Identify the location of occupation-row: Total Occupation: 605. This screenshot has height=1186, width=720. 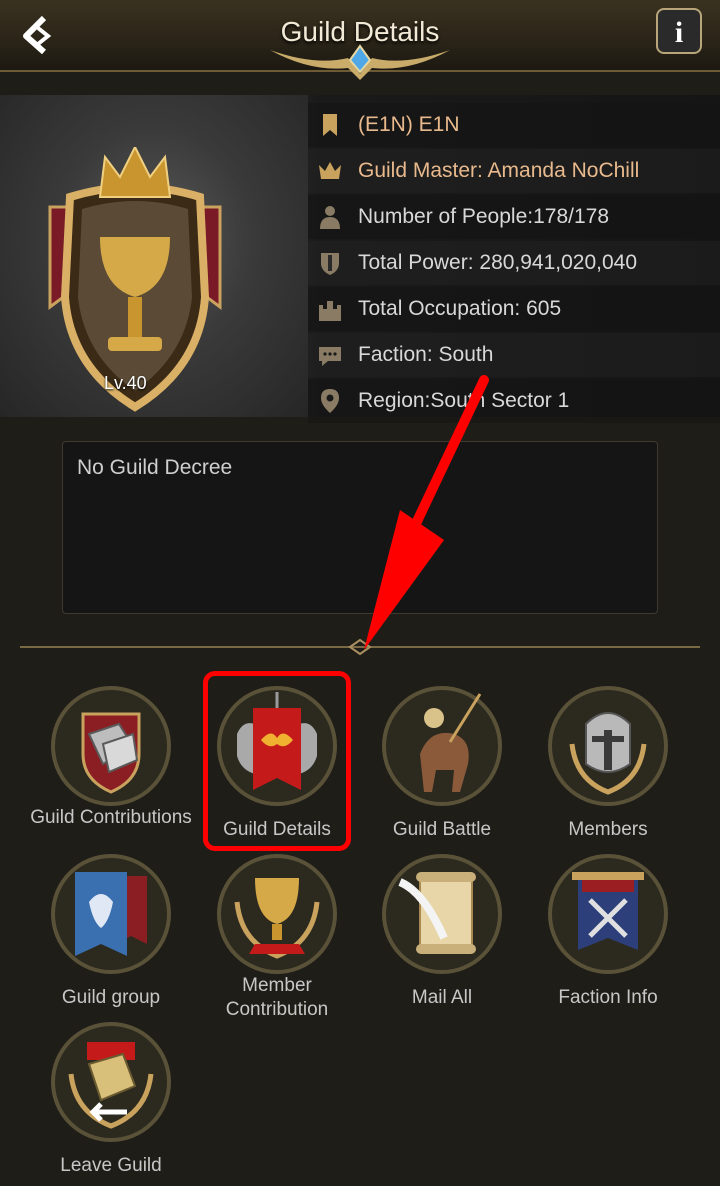
(514, 309).